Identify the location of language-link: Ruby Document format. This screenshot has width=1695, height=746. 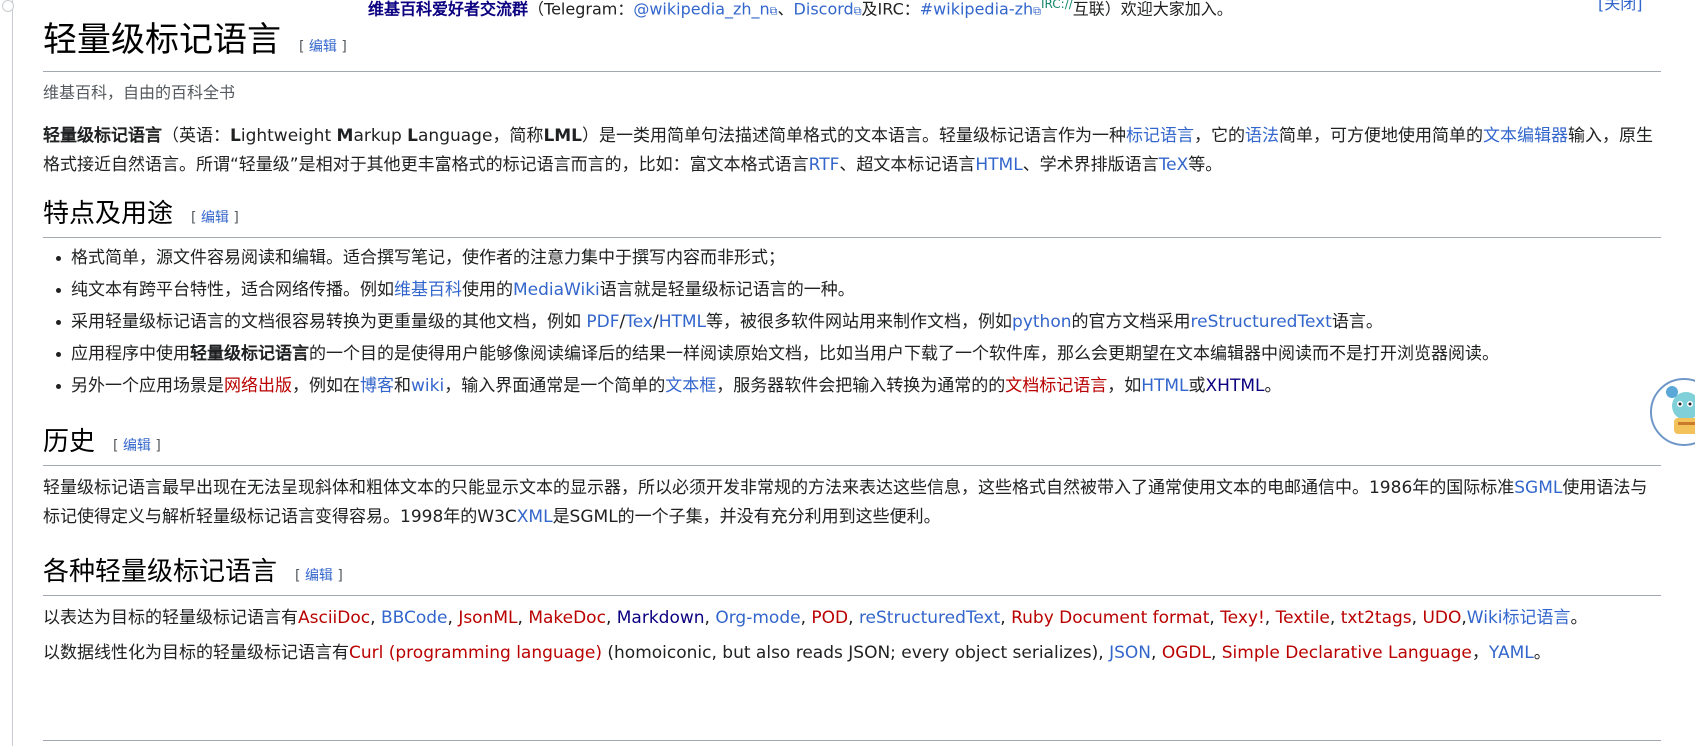
(1110, 618).